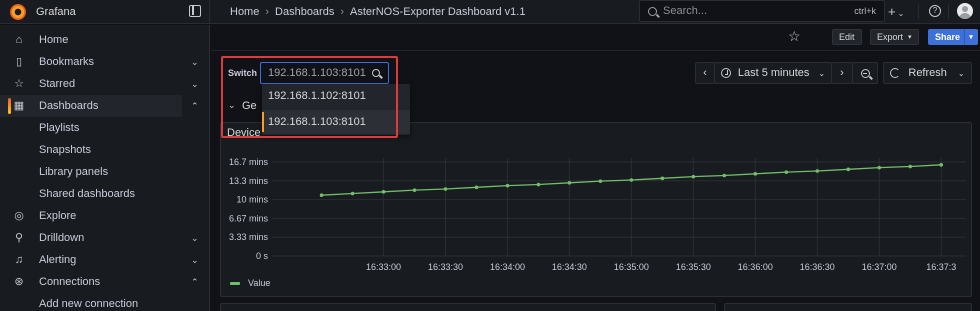 This screenshot has width=980, height=311. I want to click on refresh-label: Refresh, so click(927, 73).